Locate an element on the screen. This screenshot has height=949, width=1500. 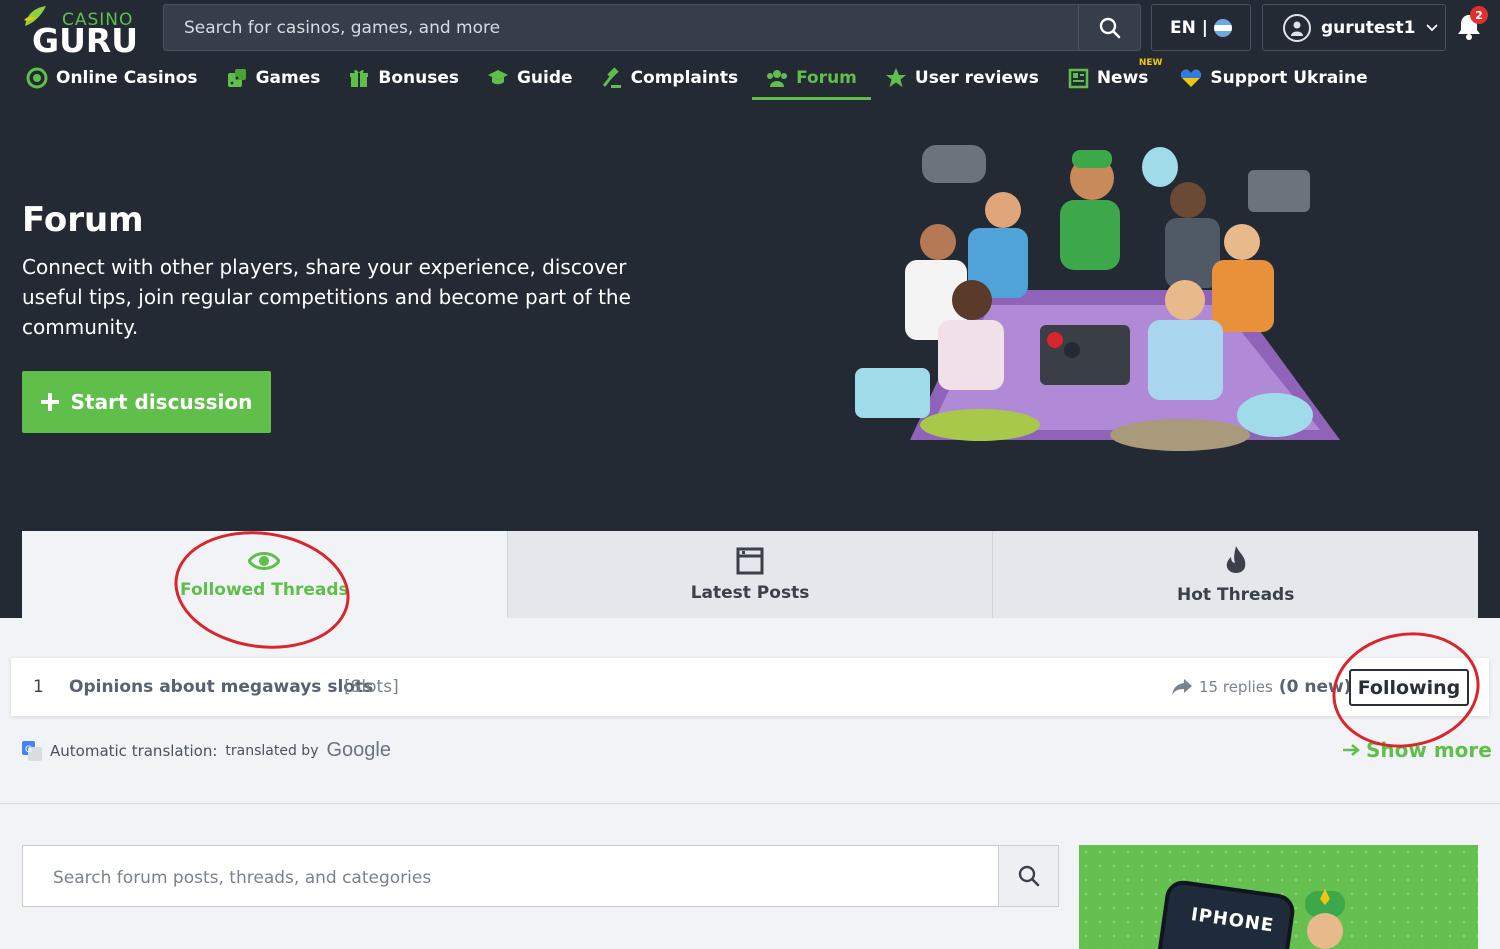
google-logo: Google is located at coordinates (358, 750).